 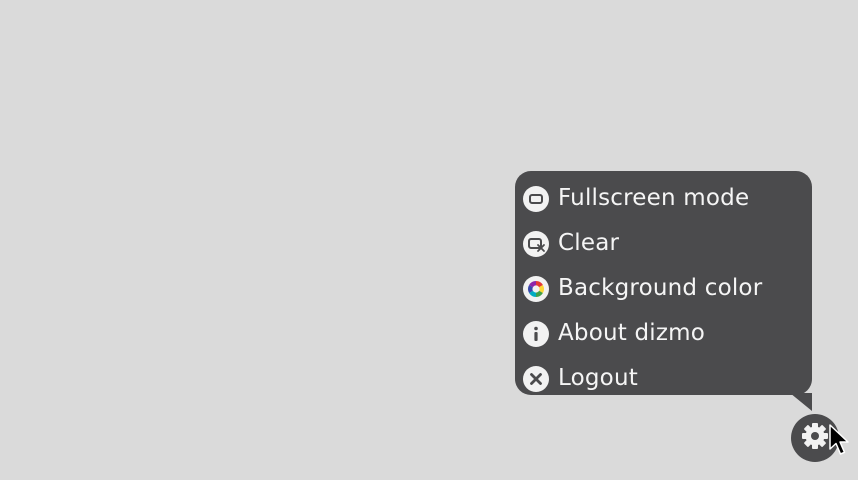 What do you see at coordinates (536, 333) in the screenshot?
I see `info-icon` at bounding box center [536, 333].